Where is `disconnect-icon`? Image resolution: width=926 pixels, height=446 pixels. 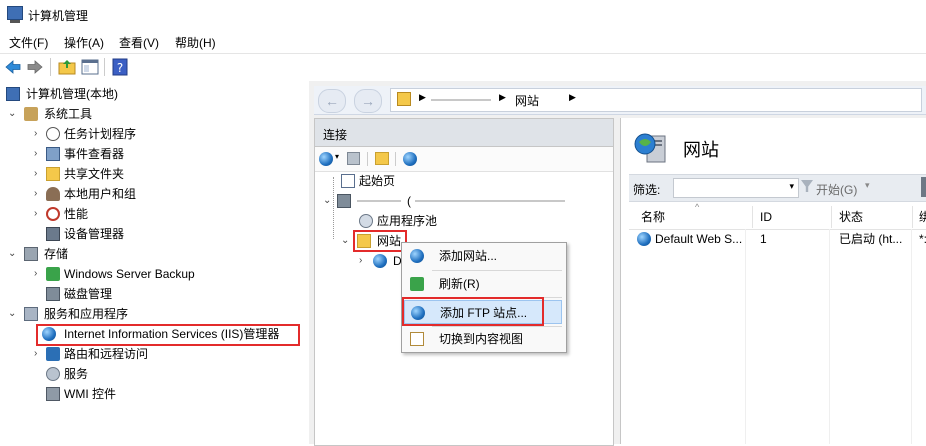
disconnect-icon is located at coordinates (410, 159).